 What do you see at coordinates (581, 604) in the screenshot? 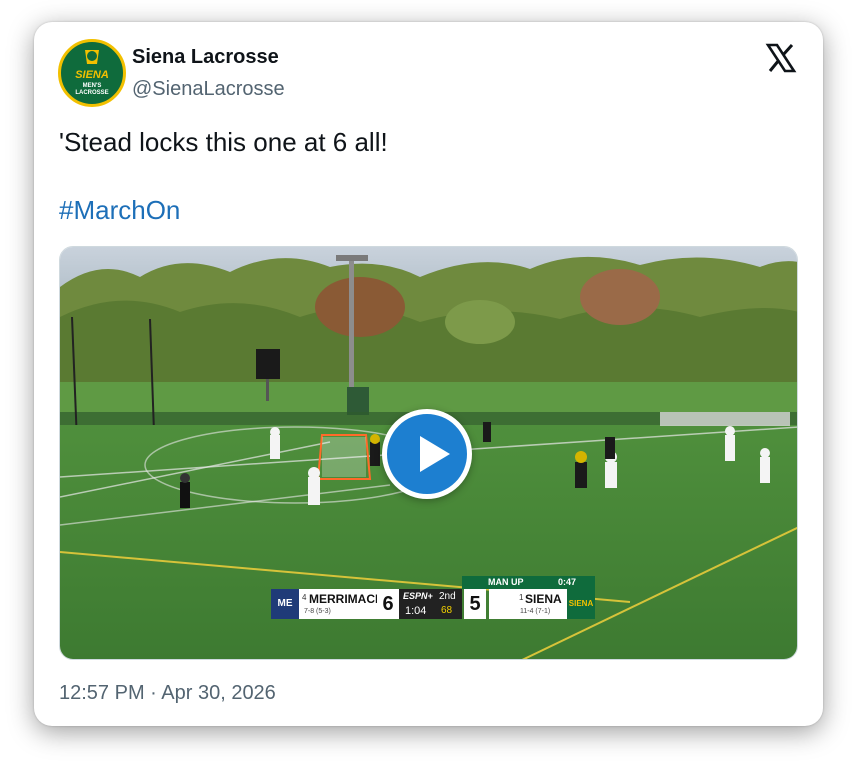
I see `siena-scoreboard-logo-icon: SIENA` at bounding box center [581, 604].